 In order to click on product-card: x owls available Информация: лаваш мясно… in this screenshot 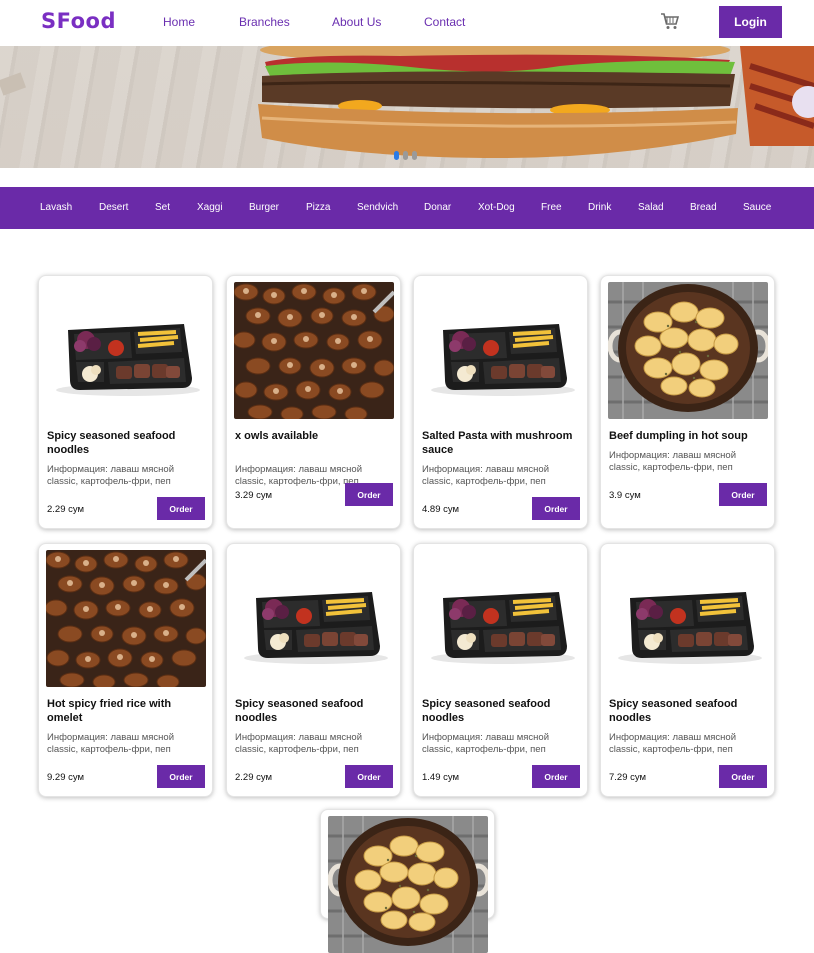, I will do `click(313, 402)`.